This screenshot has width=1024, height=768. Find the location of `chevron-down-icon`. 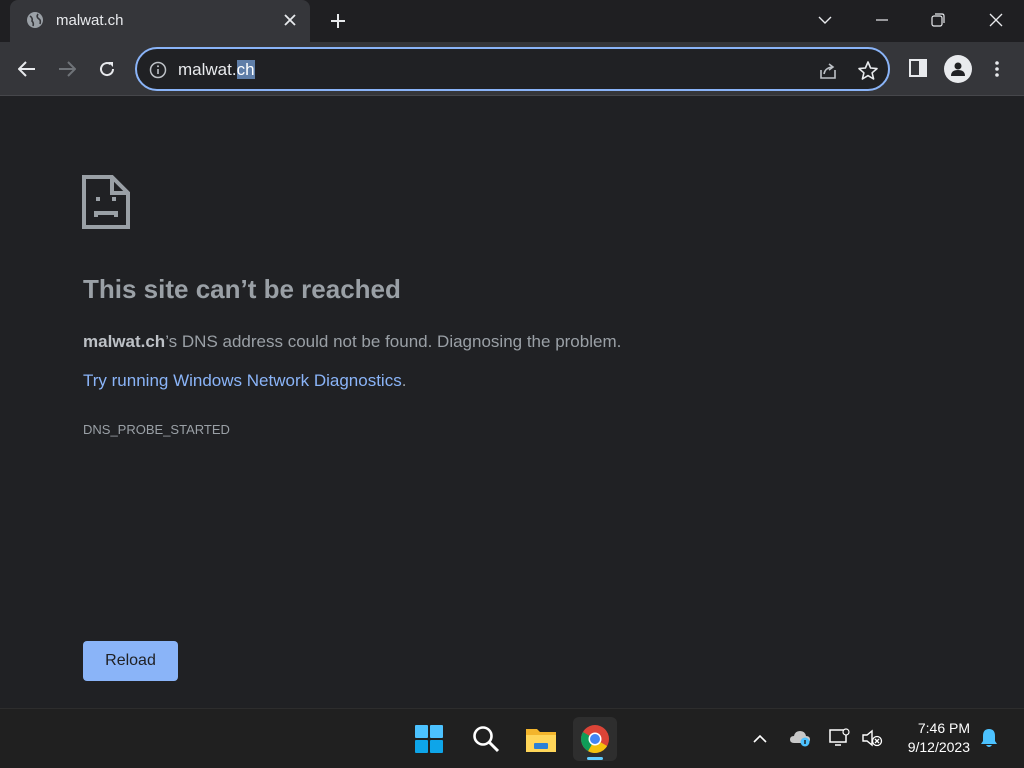

chevron-down-icon is located at coordinates (825, 20).